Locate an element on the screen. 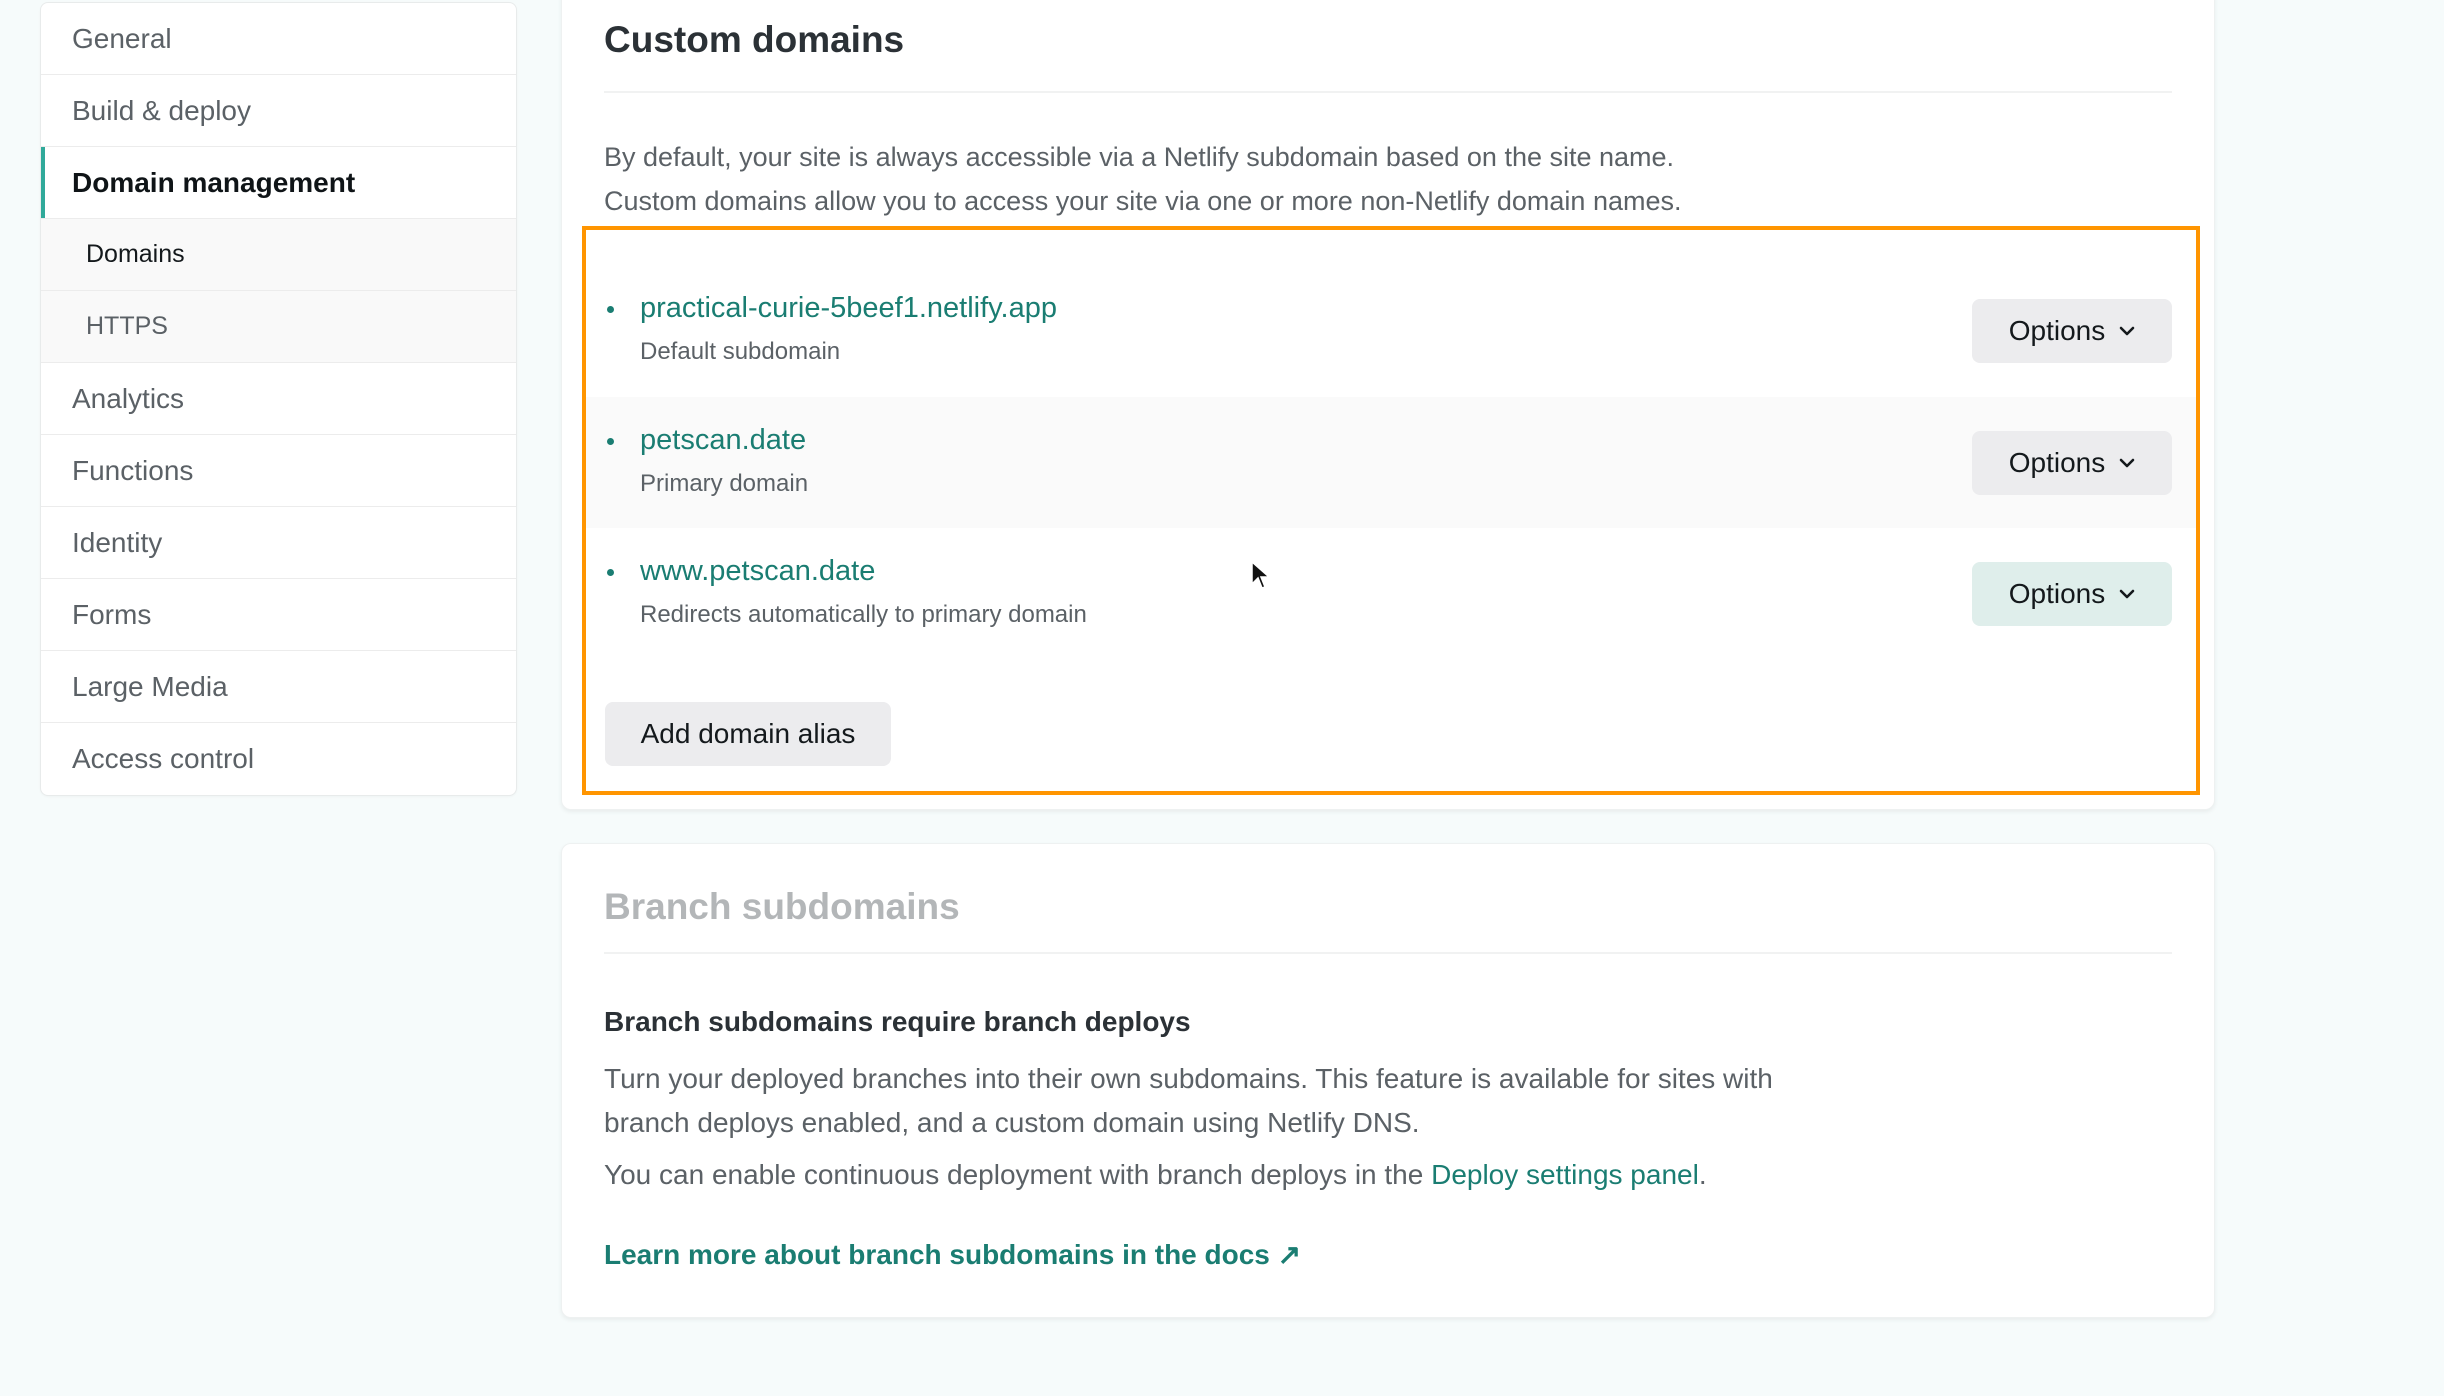 The height and width of the screenshot is (1396, 2444). sidebar-item-general: General is located at coordinates (278, 39).